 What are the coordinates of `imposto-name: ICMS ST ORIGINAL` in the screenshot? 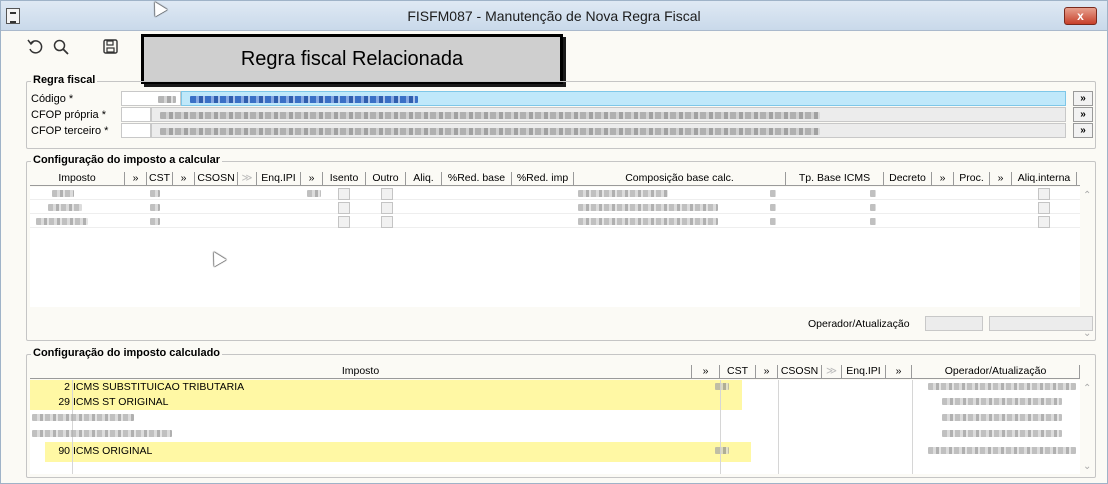 It's located at (121, 402).